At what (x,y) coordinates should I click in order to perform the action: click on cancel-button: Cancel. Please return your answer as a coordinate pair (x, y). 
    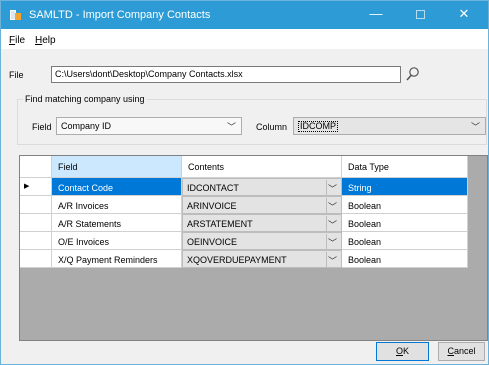
    Looking at the image, I should click on (461, 351).